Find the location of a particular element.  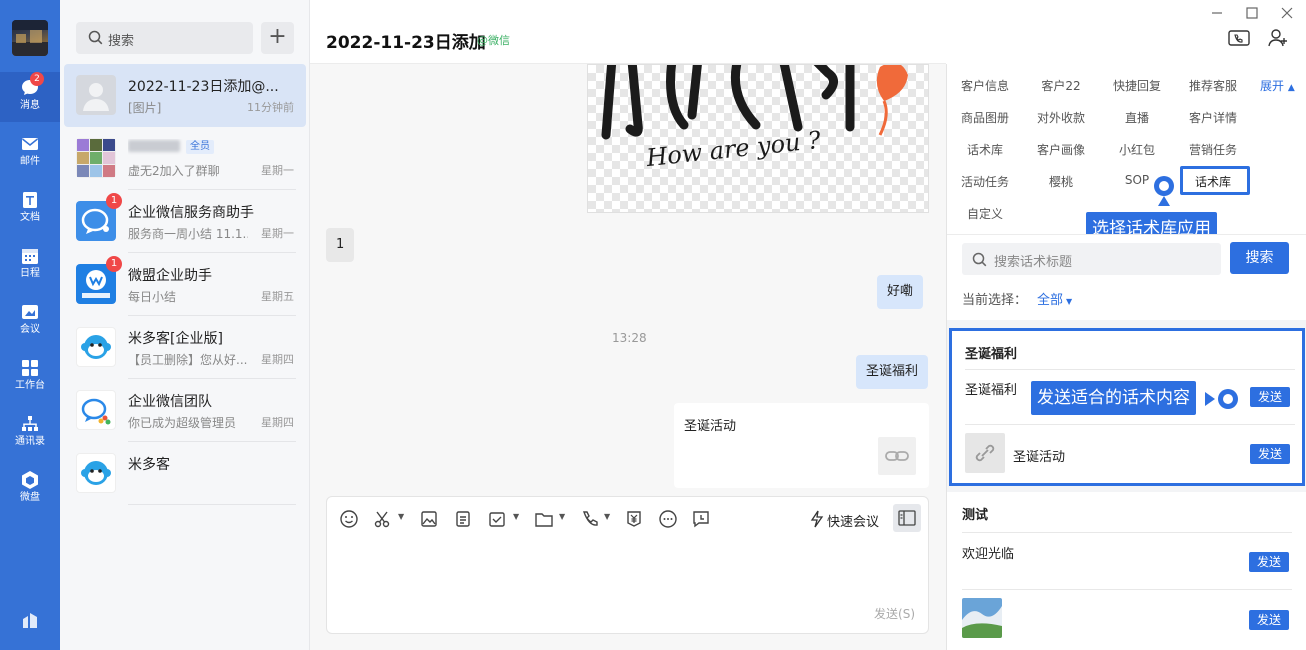

sidebar-toggle-button is located at coordinates (907, 518).